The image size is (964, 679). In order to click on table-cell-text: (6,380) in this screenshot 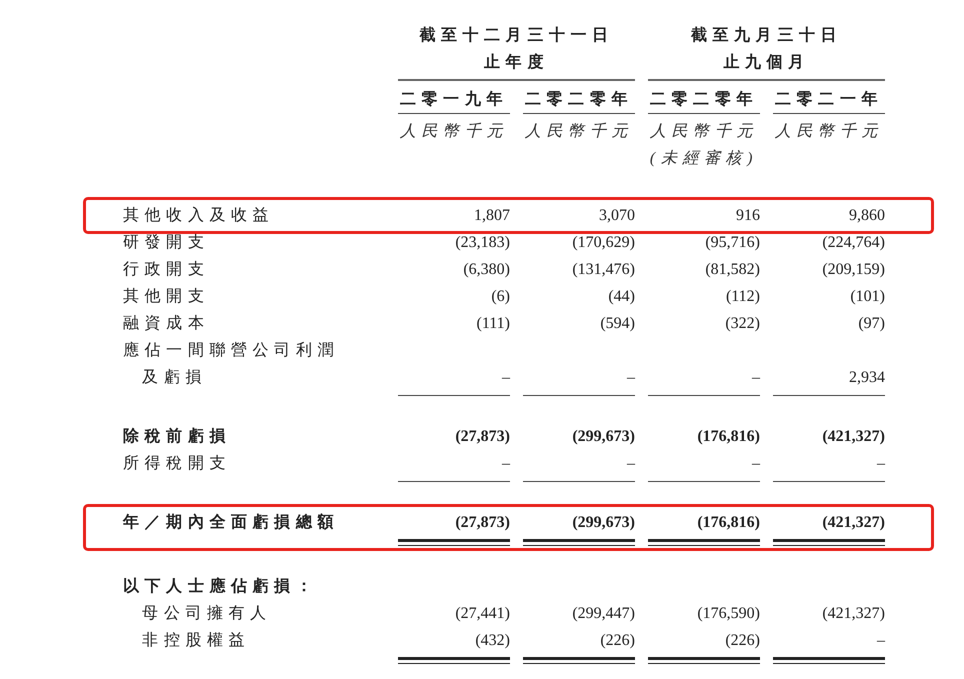, I will do `click(486, 270)`.